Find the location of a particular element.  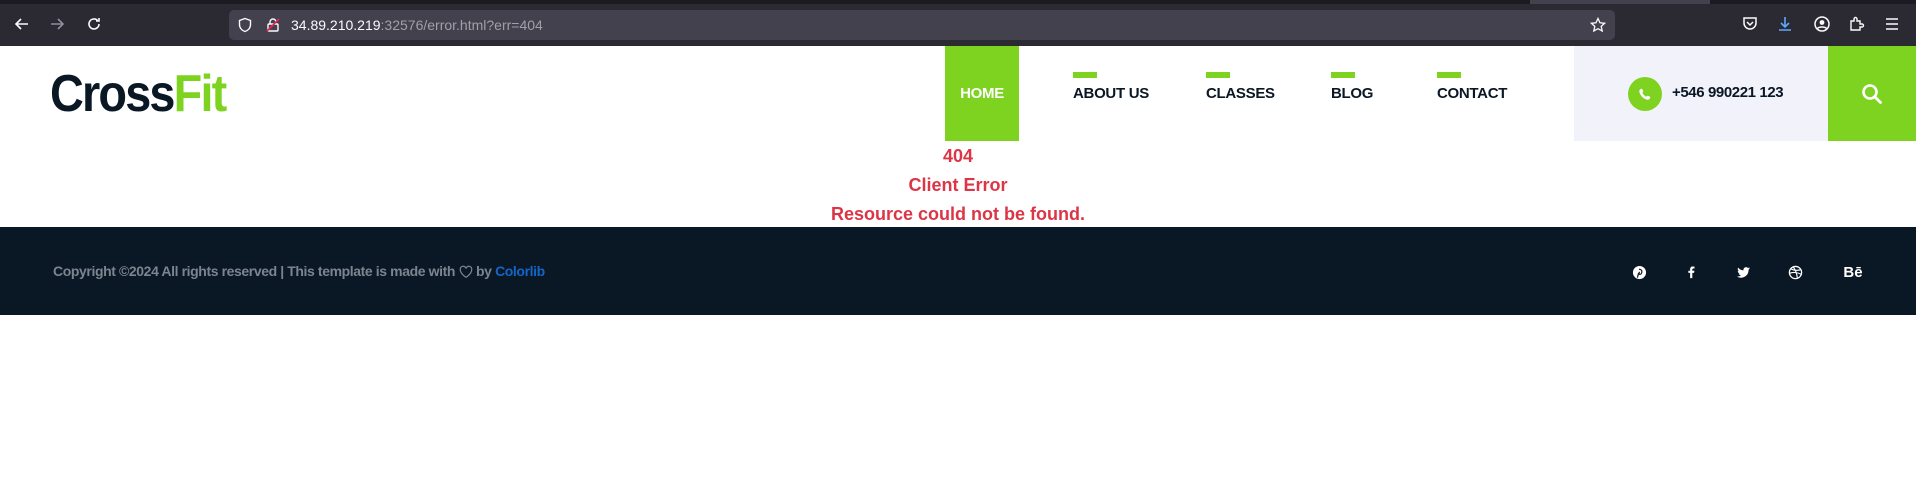

behance-link: Bē is located at coordinates (1853, 272).